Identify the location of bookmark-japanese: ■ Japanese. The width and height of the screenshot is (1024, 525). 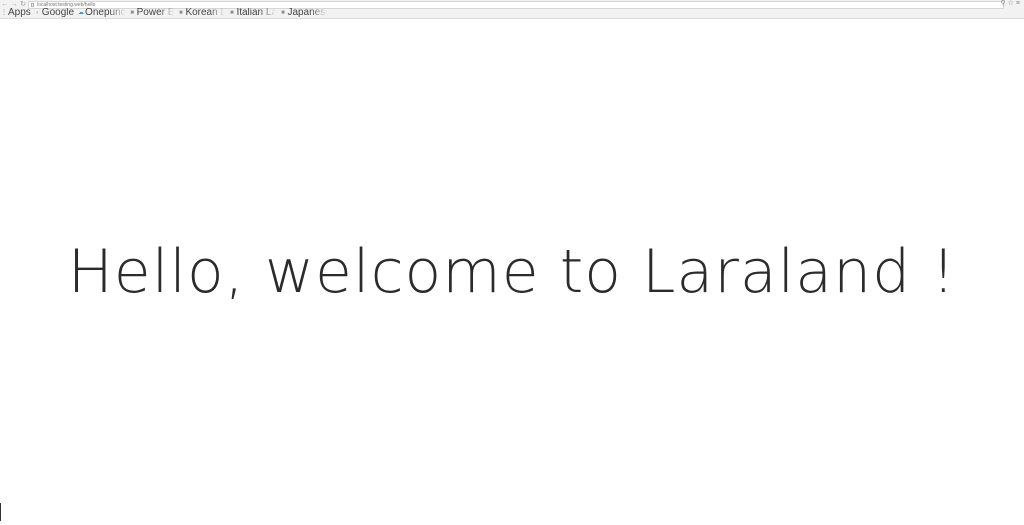
(303, 13).